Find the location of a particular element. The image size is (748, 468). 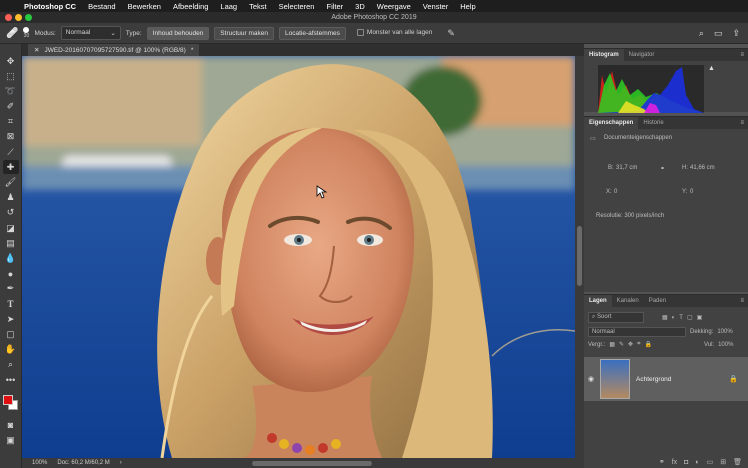

add-mask-icon: ◘ is located at coordinates (686, 462).